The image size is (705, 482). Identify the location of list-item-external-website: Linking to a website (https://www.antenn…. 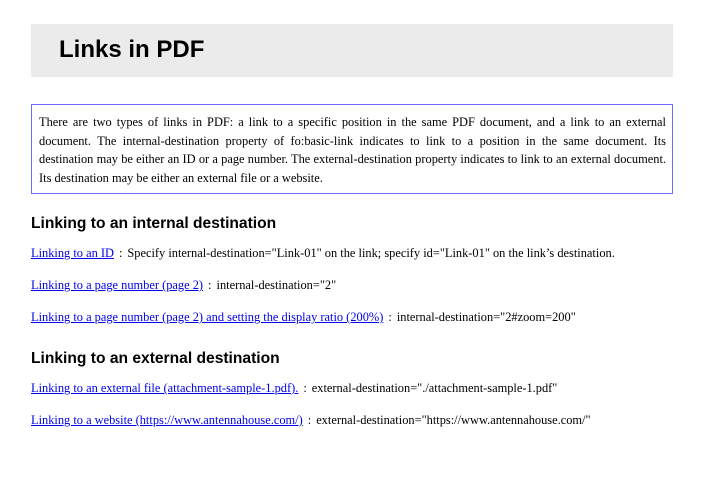
(311, 420).